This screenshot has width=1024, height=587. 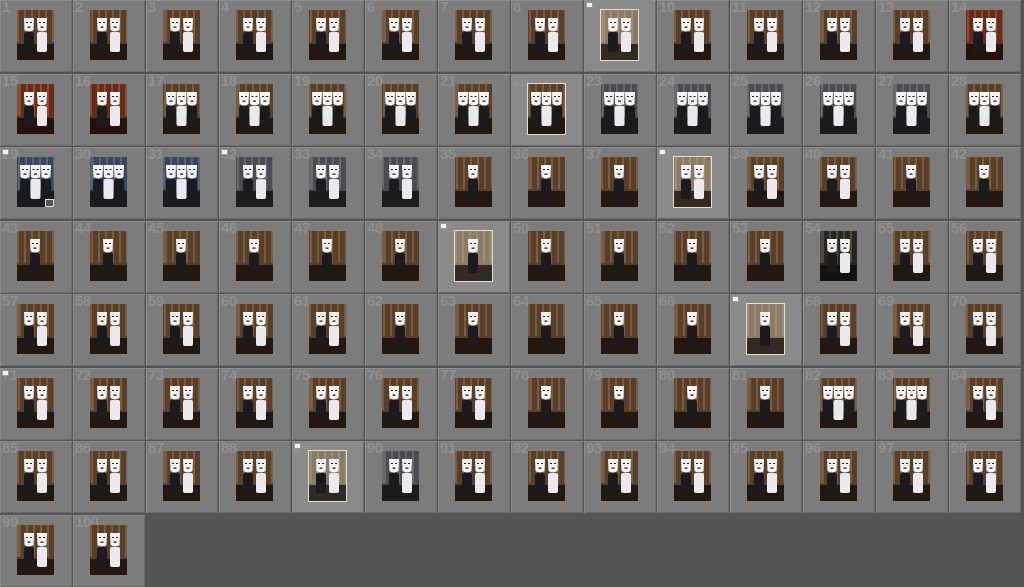 I want to click on photo-cell: 83, so click(x=912, y=403).